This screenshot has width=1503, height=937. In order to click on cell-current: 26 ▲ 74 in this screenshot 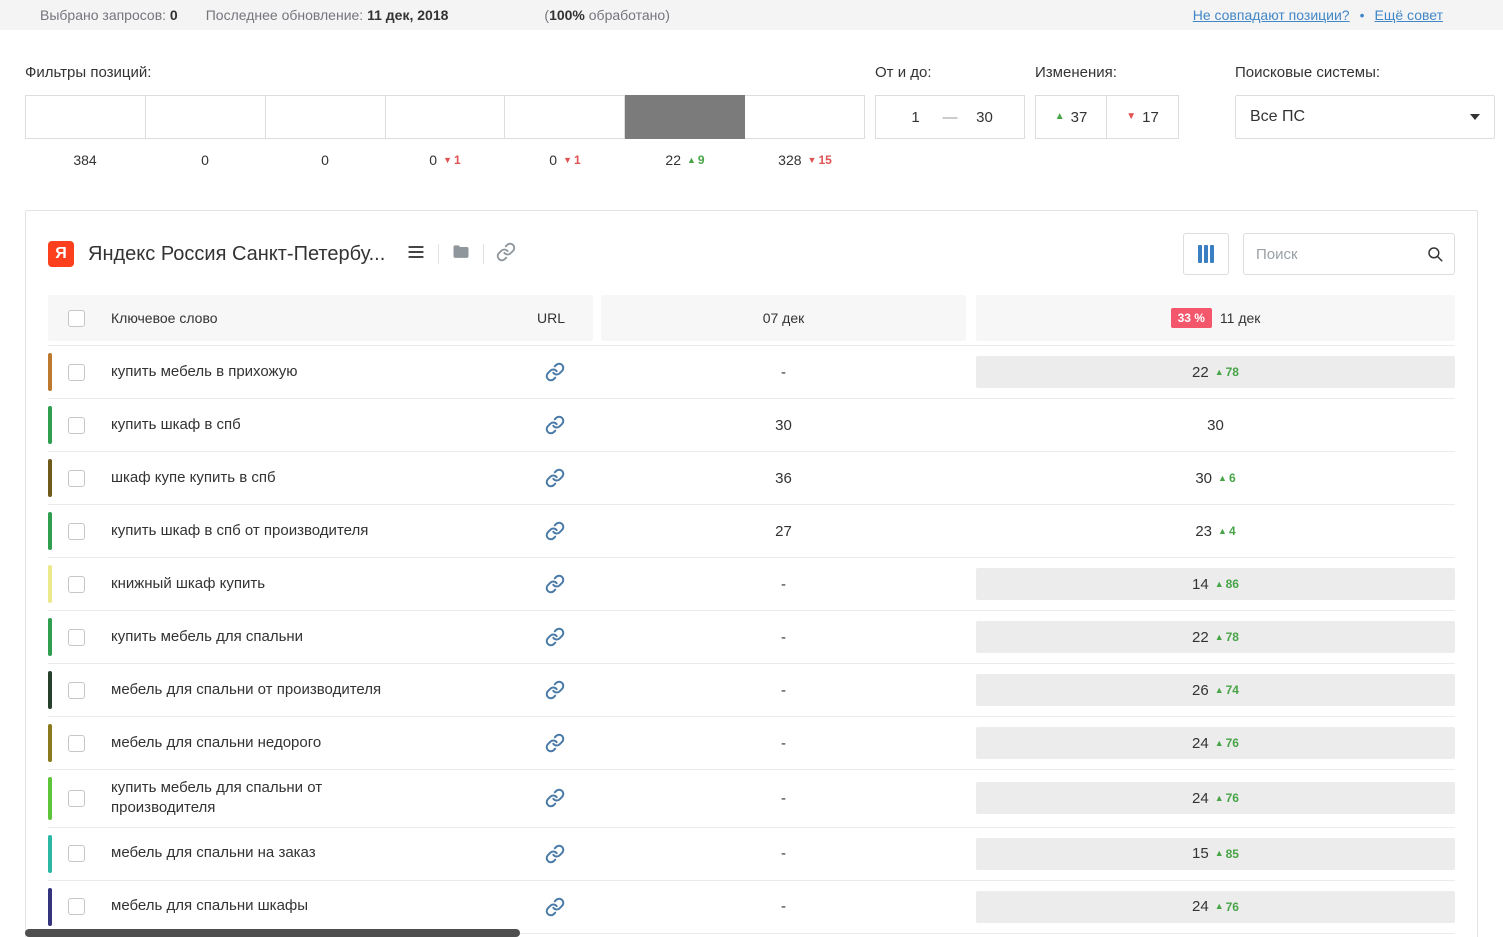, I will do `click(1215, 690)`.